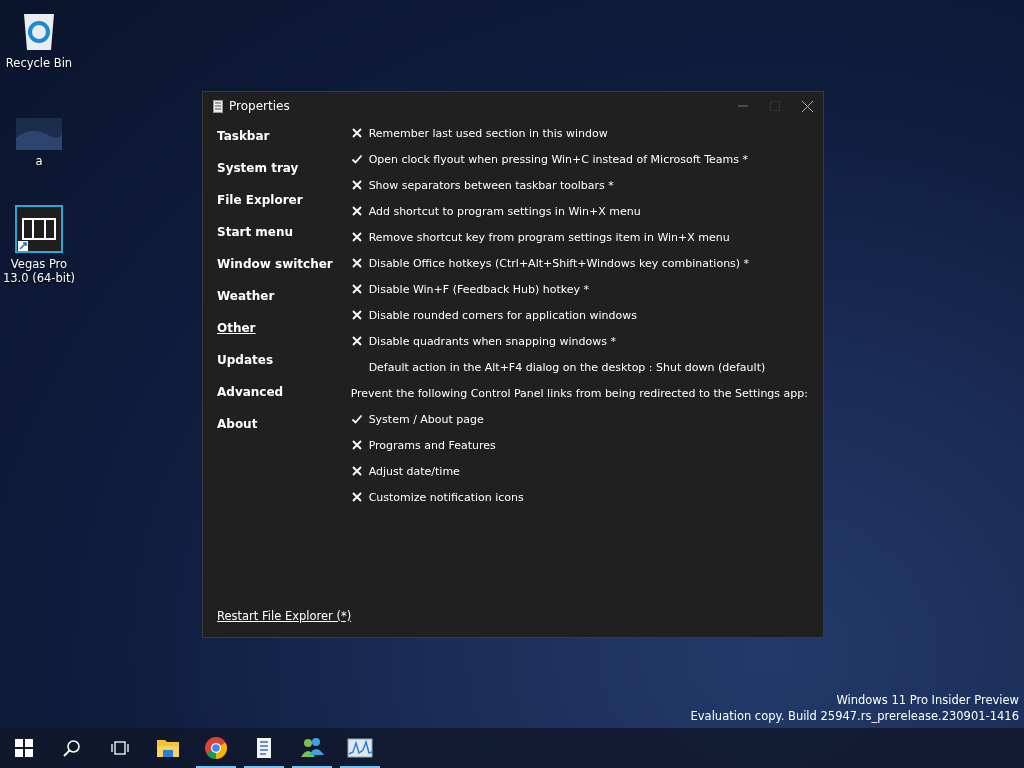  Describe the element at coordinates (284, 360) in the screenshot. I see `sidebar-item: Updates` at that location.